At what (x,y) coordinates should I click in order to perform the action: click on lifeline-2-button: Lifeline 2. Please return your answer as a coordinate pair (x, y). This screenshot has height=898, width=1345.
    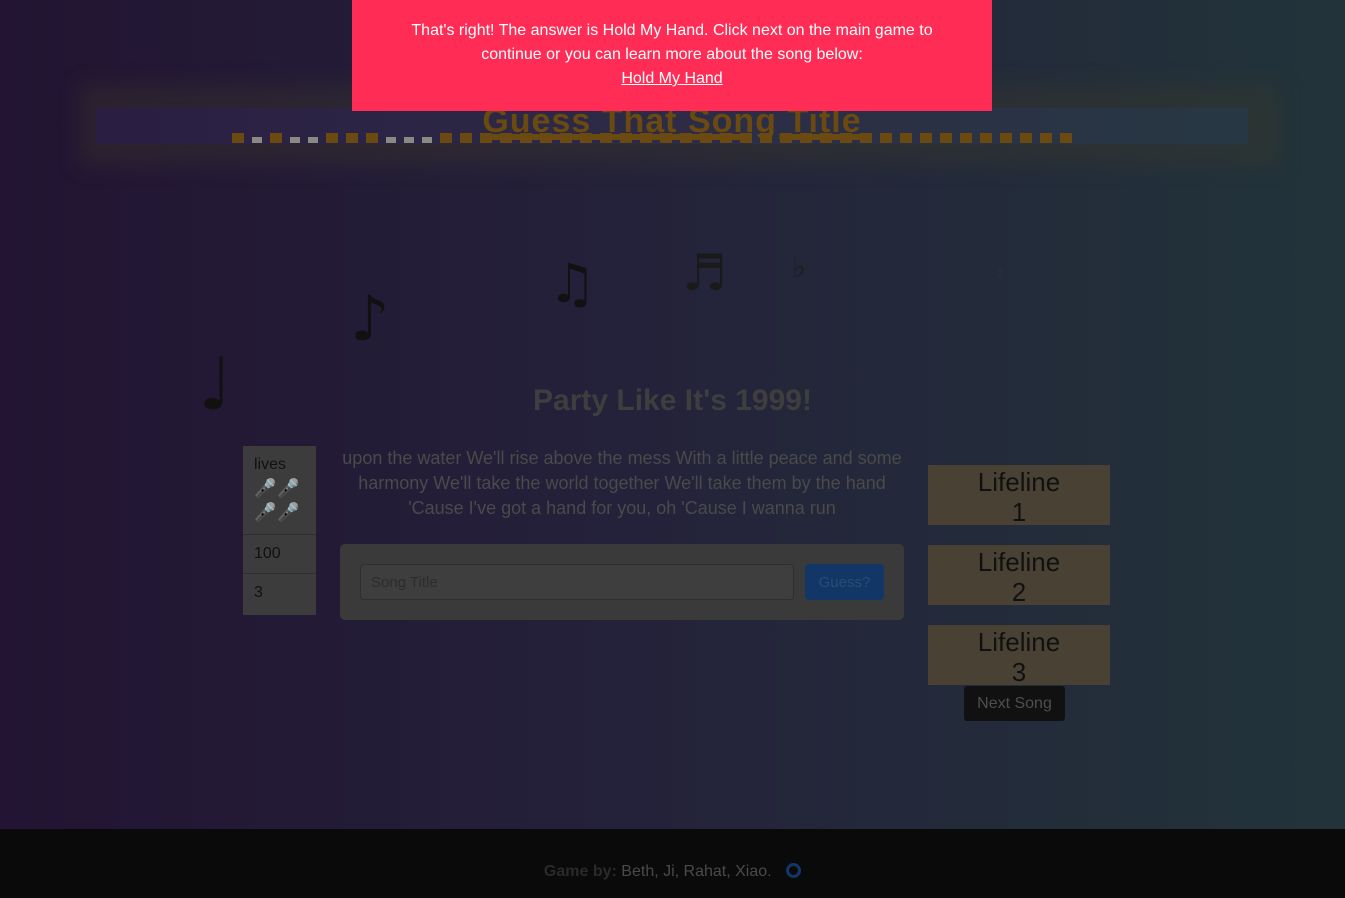
    Looking at the image, I should click on (1019, 576).